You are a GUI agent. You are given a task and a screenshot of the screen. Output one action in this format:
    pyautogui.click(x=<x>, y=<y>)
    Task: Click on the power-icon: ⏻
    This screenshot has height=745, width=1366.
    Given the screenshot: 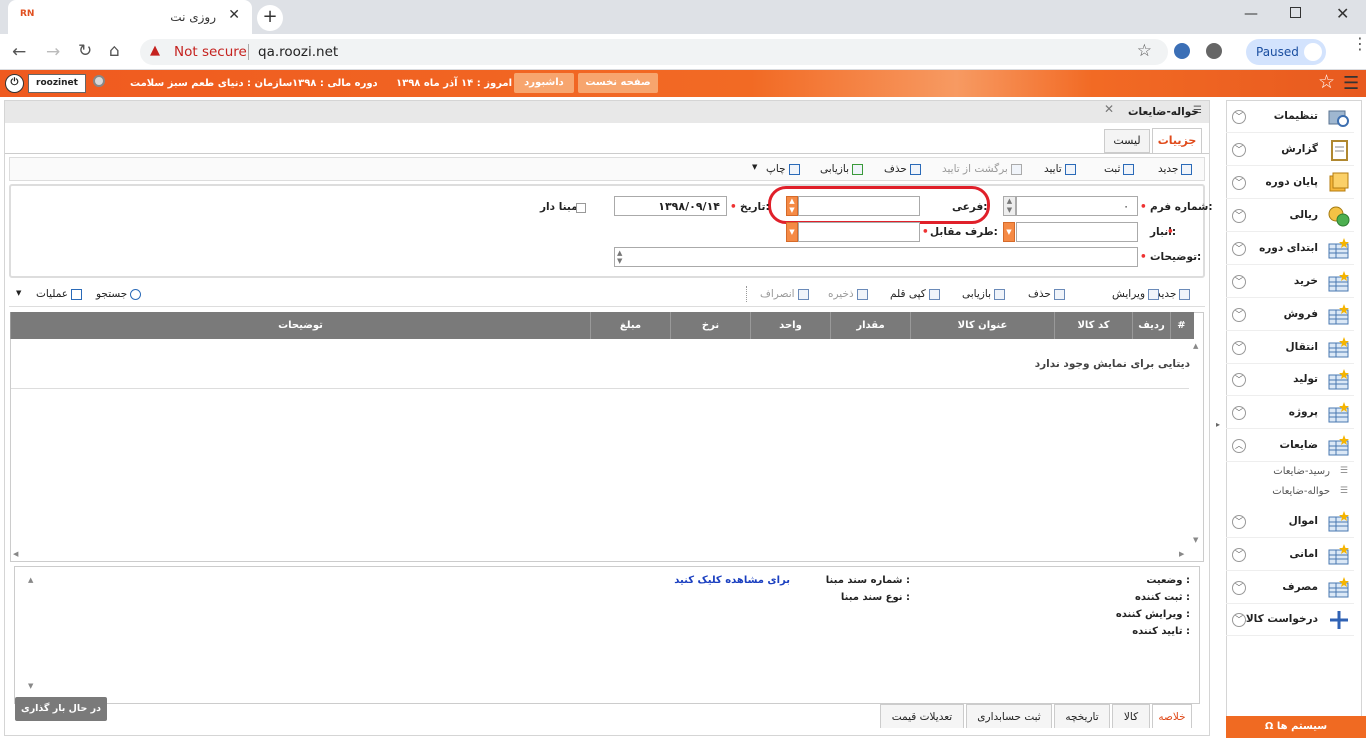 What is the action you would take?
    pyautogui.click(x=14, y=83)
    